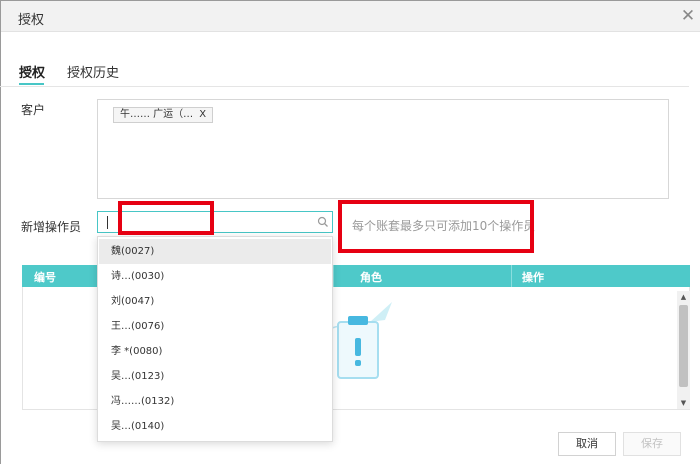  I want to click on dropdown-option: 冯……(0132), so click(215, 401).